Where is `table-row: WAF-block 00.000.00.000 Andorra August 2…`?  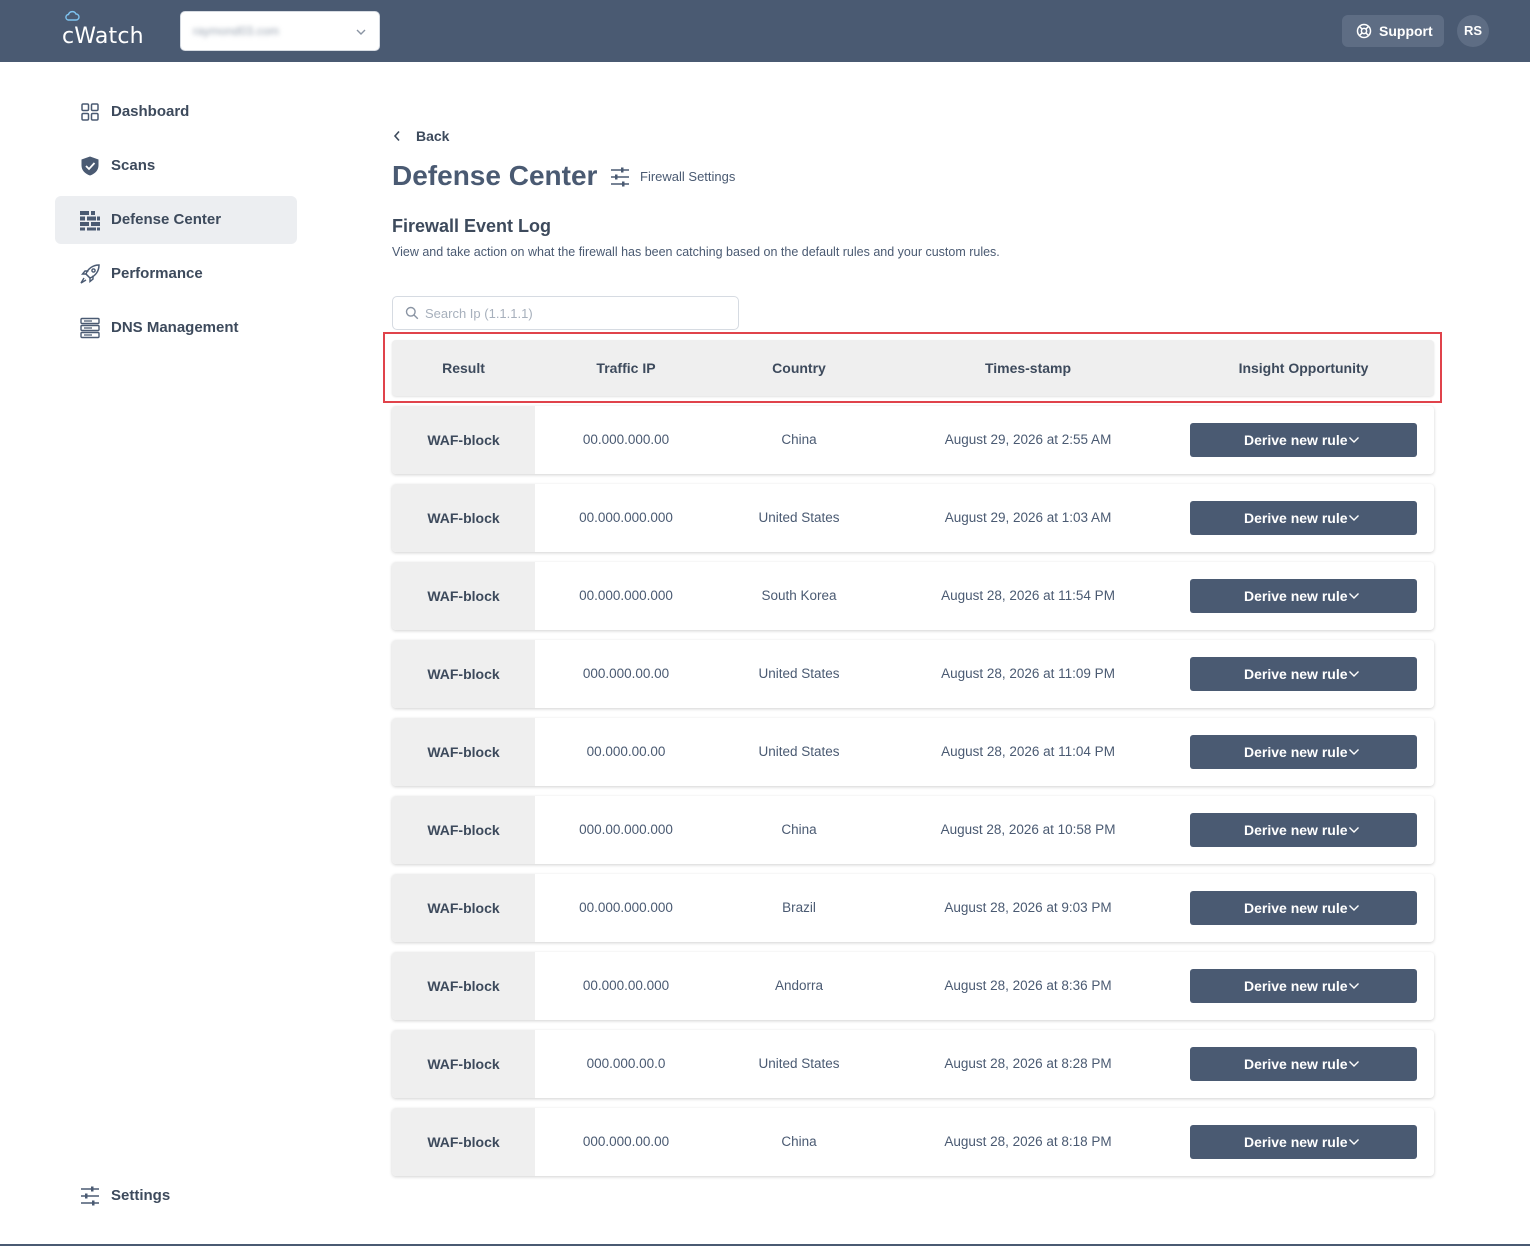 table-row: WAF-block 00.000.00.000 Andorra August 2… is located at coordinates (913, 986).